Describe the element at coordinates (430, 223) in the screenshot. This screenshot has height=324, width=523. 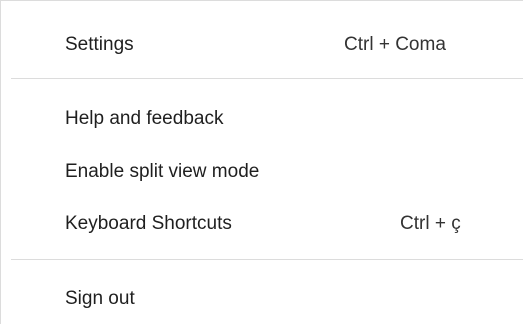
I see `menu-item-shortcut: Ctrl + ç` at that location.